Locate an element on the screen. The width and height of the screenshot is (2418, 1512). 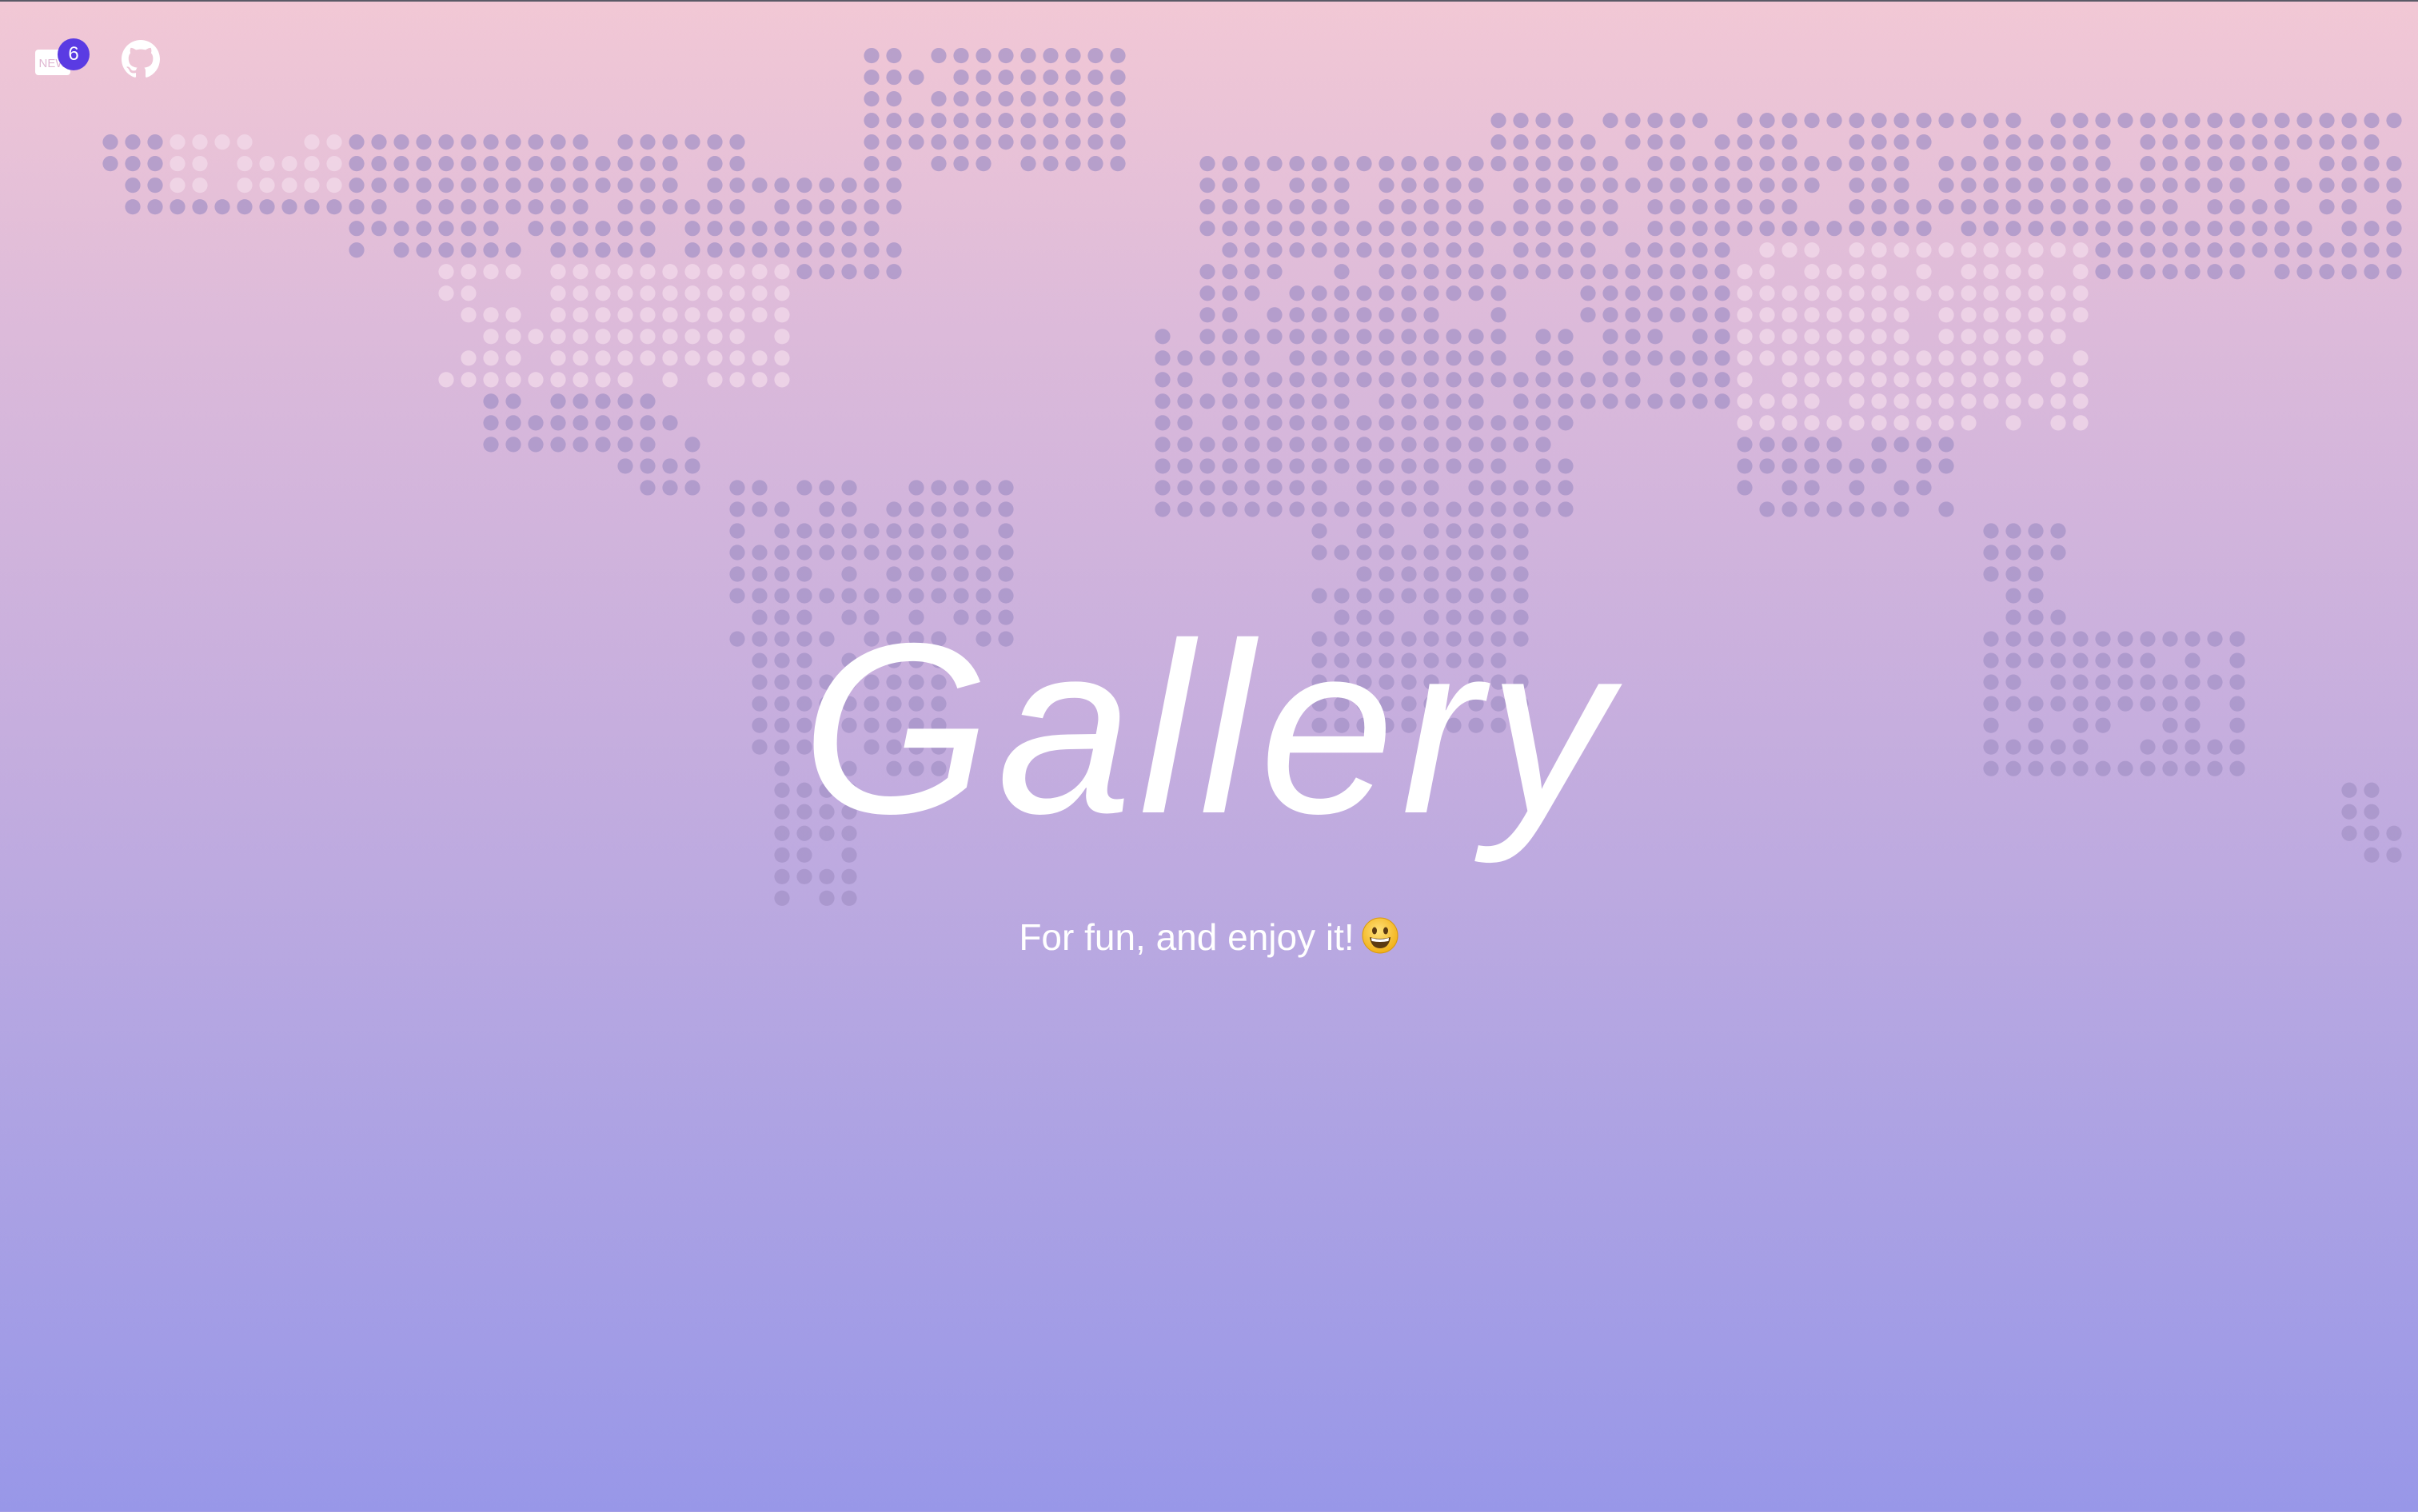
github-icon is located at coordinates (141, 59).